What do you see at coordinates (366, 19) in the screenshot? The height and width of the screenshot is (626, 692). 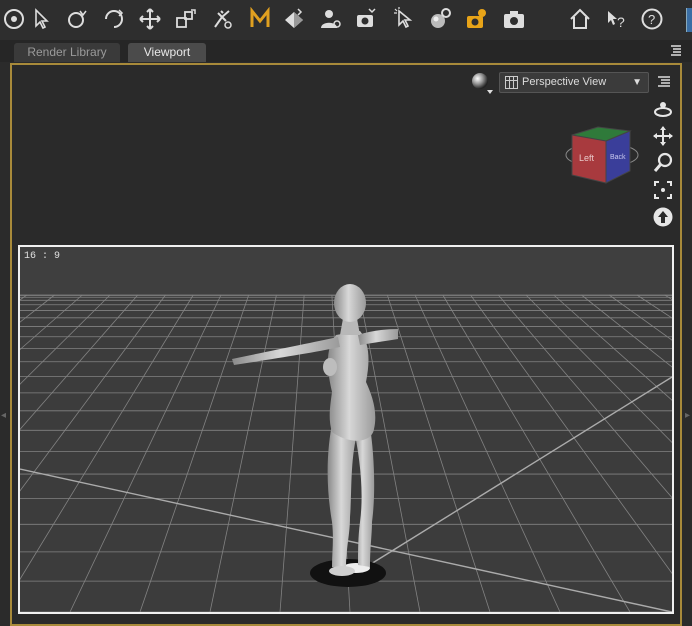 I see `spot-render-icon` at bounding box center [366, 19].